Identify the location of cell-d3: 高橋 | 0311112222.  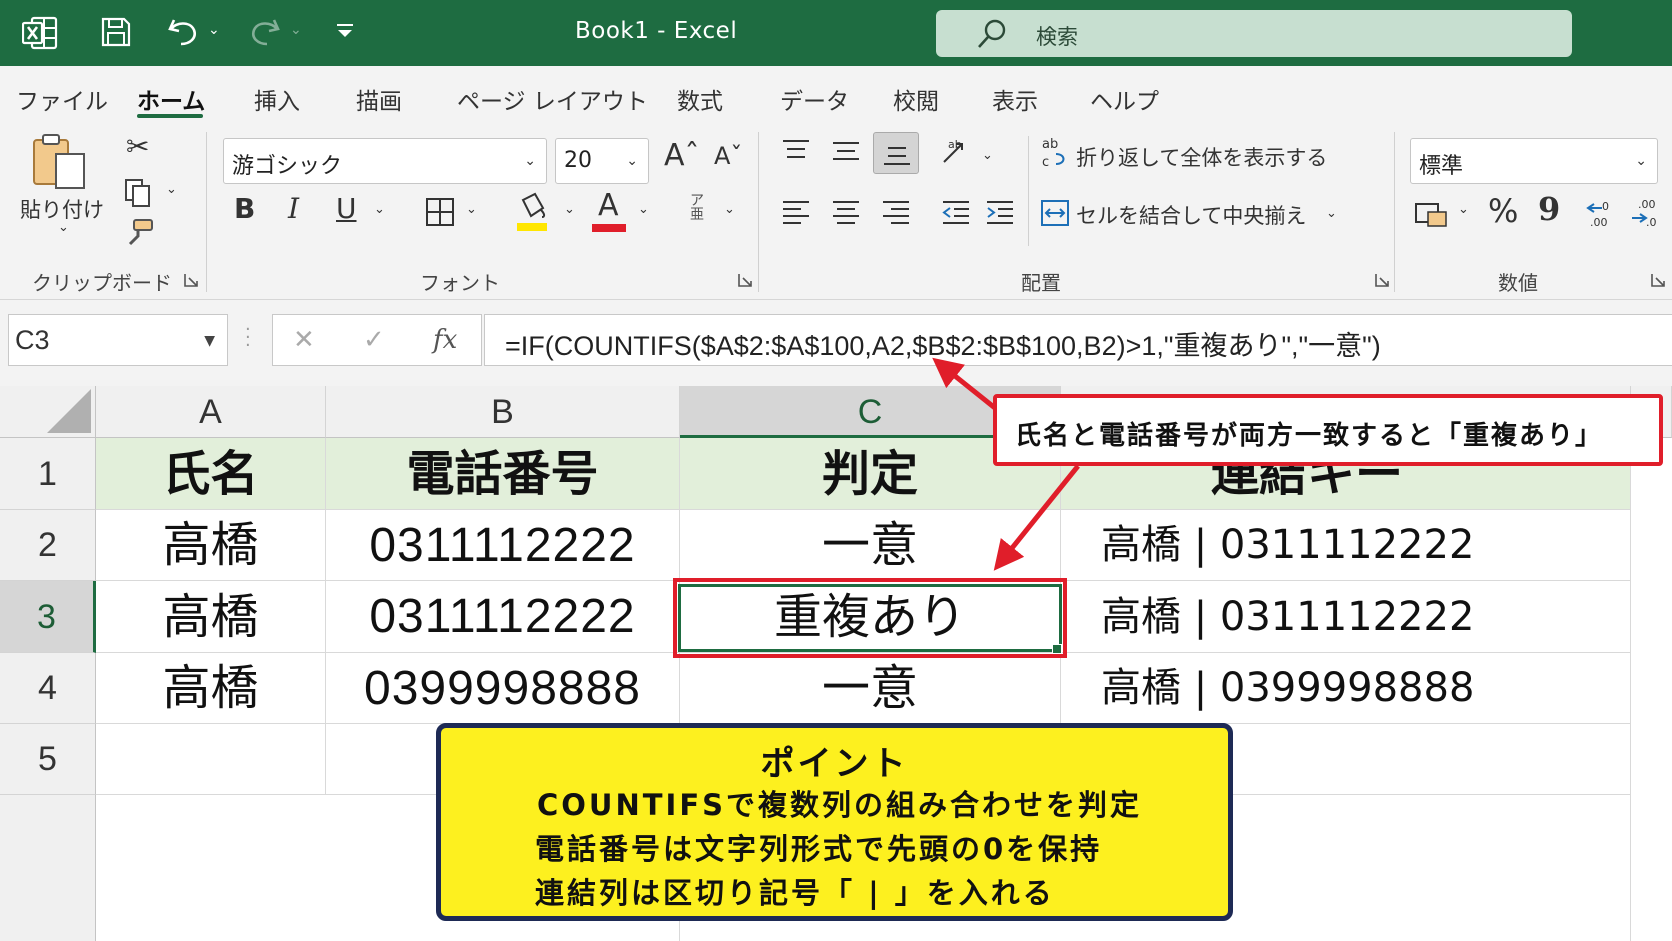
(1346, 617).